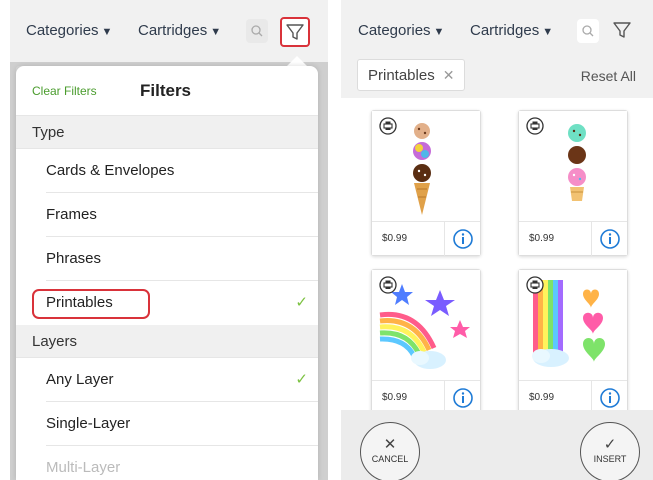  What do you see at coordinates (610, 459) in the screenshot?
I see `insert-label: INSERT` at bounding box center [610, 459].